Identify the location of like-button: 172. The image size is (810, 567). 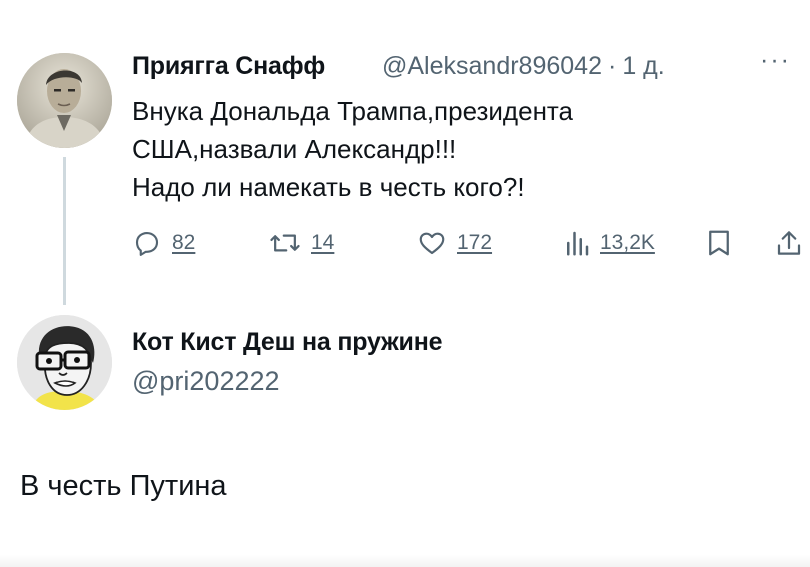
(454, 243).